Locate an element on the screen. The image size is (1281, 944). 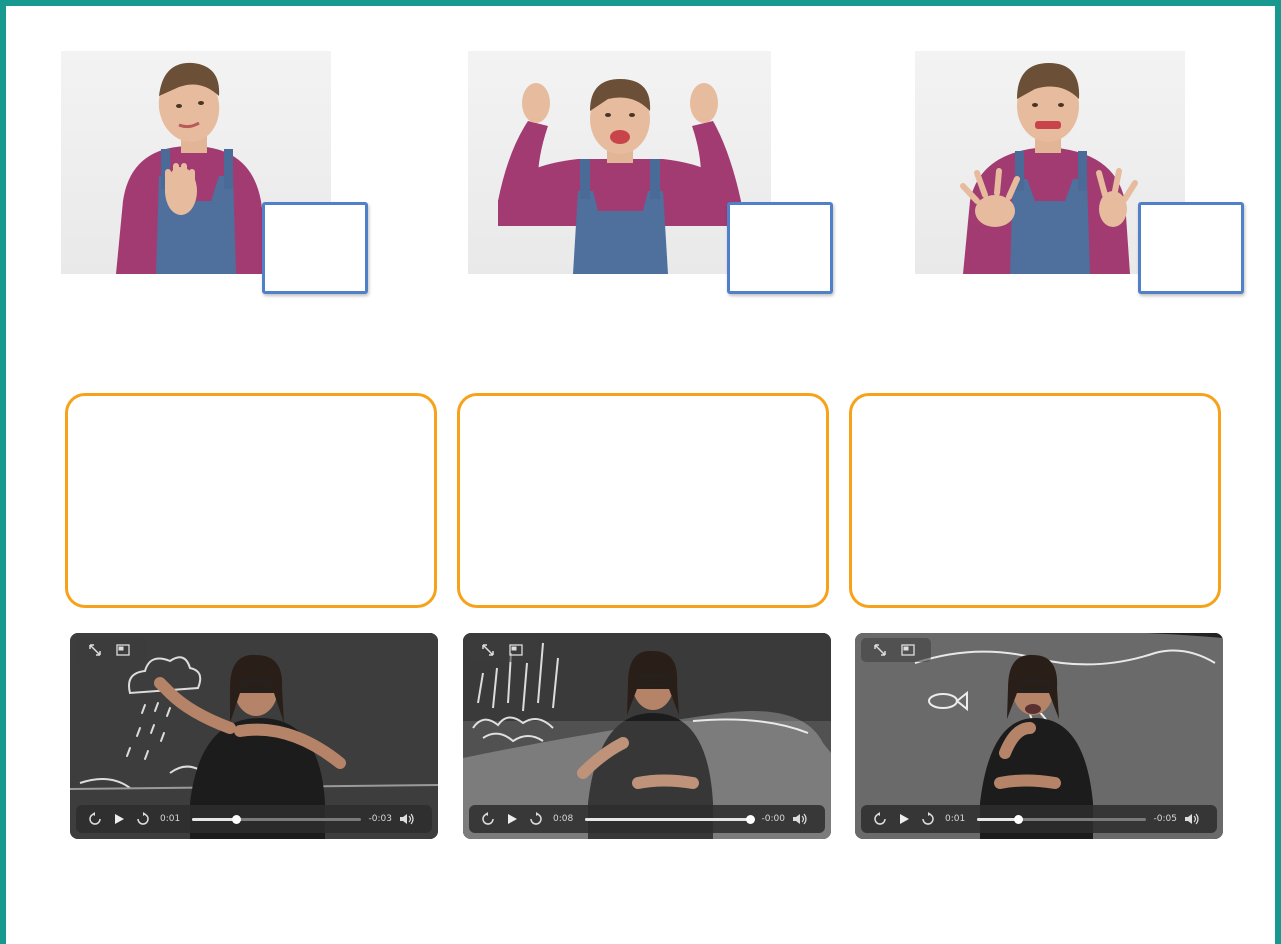
video-player-2: 0:08 -0:00 is located at coordinates (647, 736).